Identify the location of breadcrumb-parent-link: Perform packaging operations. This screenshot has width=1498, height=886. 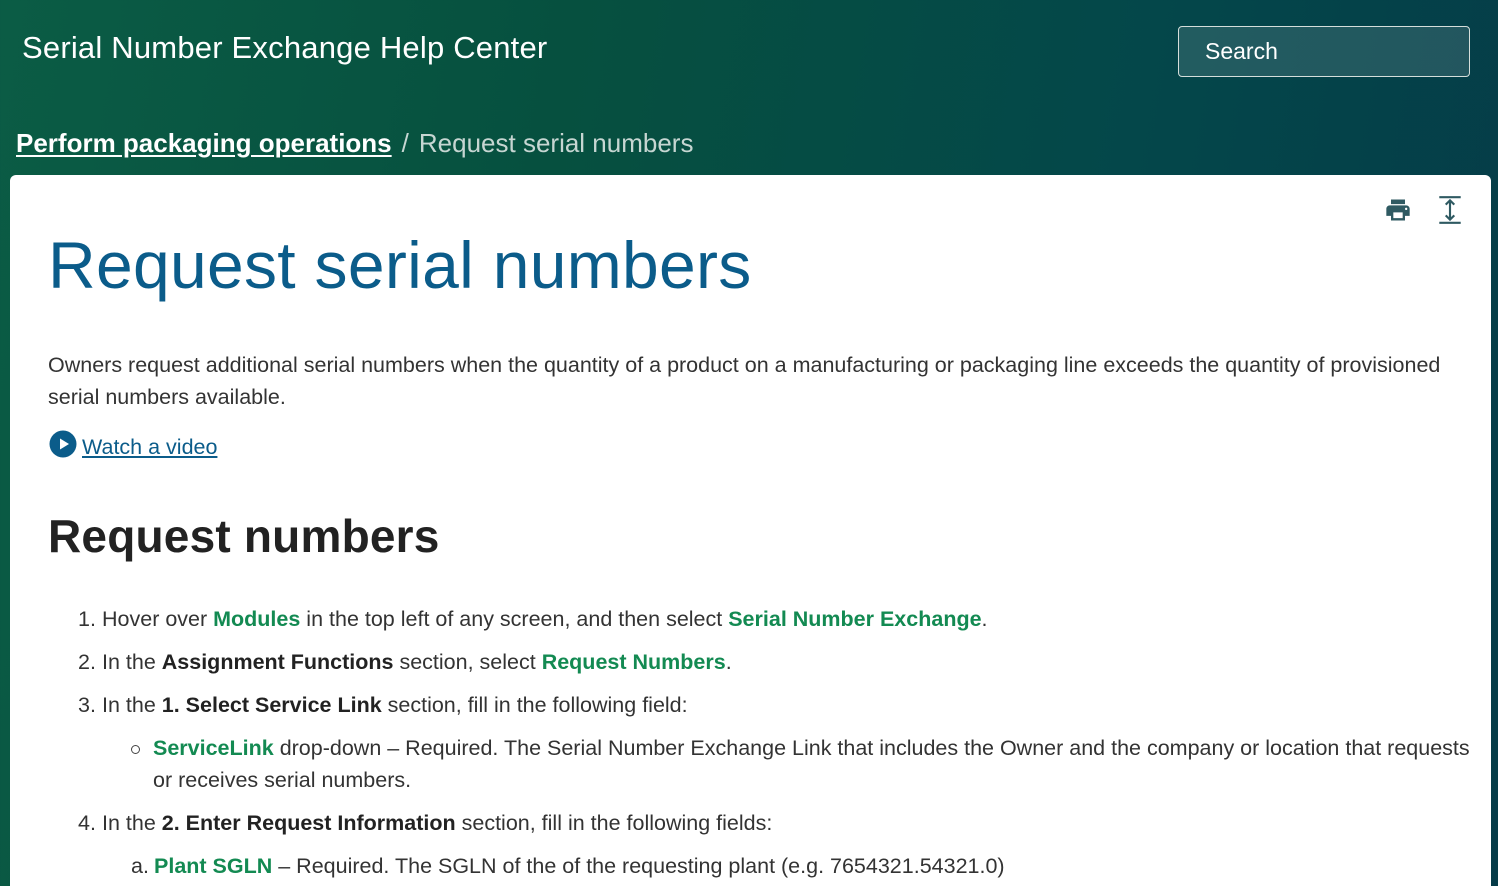
(204, 143).